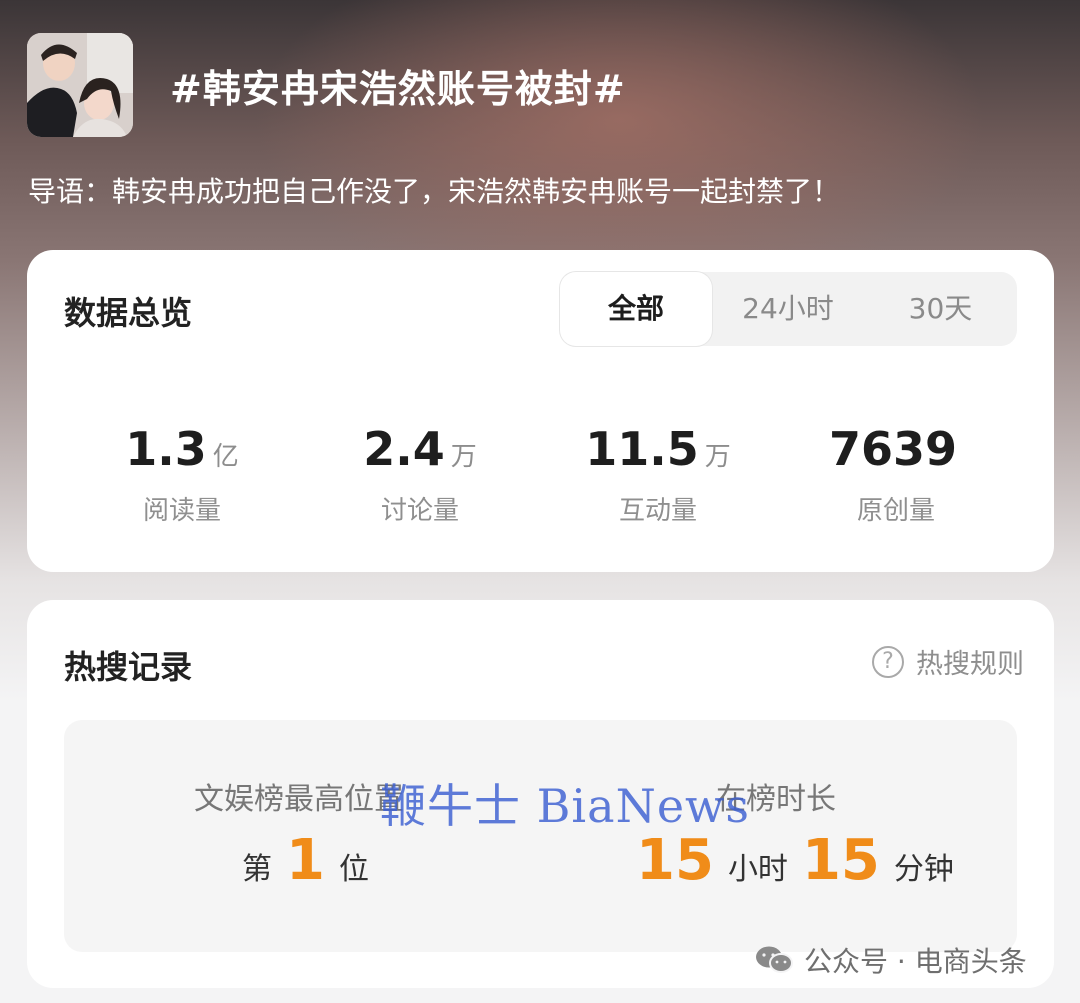 Image resolution: width=1080 pixels, height=1003 pixels. Describe the element at coordinates (225, 457) in the screenshot. I see `stat-reads-unit: 亿` at that location.